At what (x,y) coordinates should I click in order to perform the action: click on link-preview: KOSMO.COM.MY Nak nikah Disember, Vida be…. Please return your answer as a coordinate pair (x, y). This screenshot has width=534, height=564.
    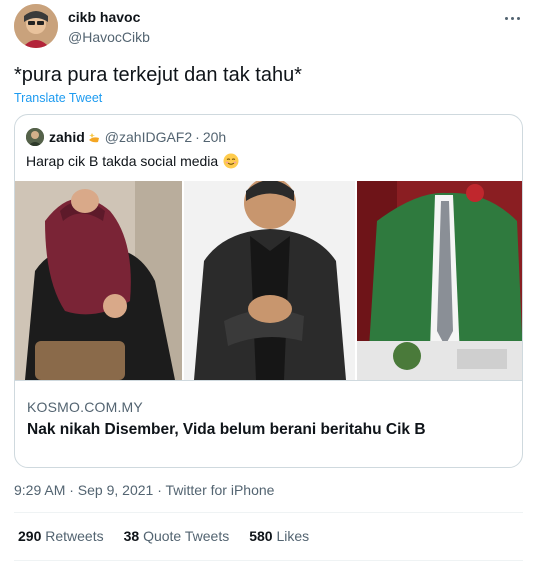
    Looking at the image, I should click on (268, 423).